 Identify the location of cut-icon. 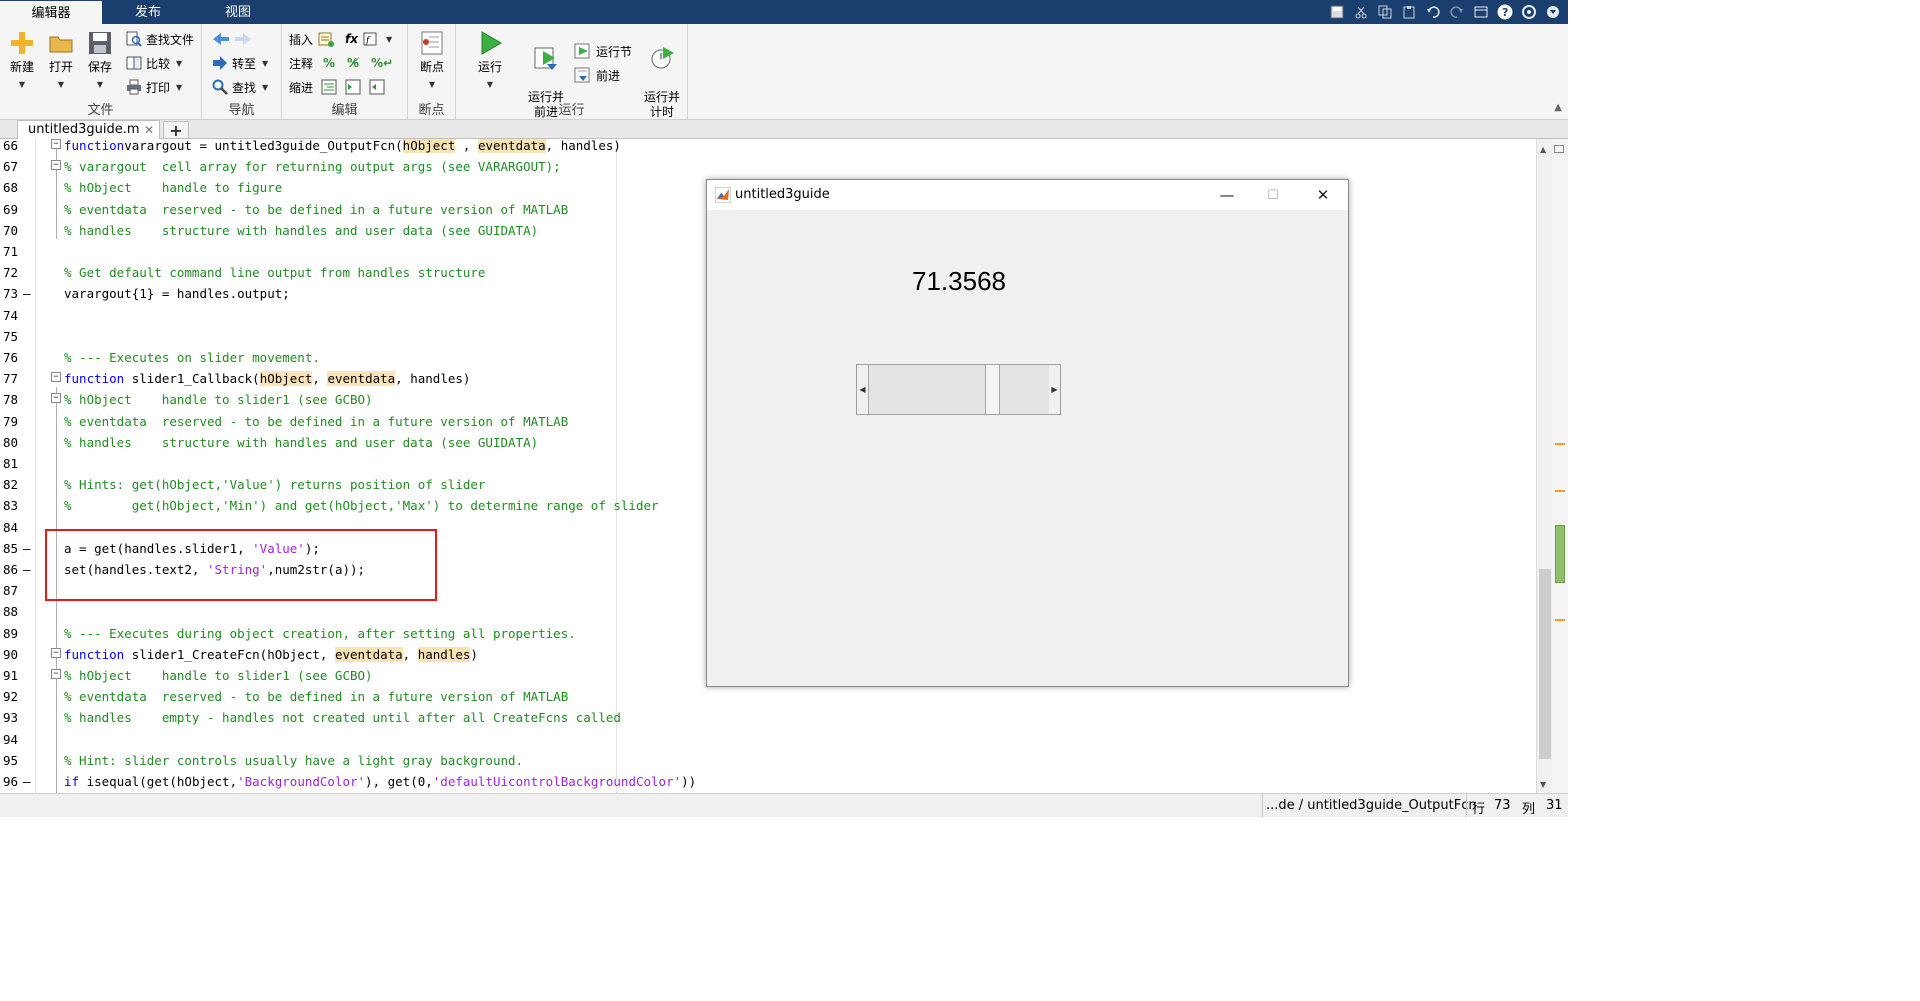
(1361, 12).